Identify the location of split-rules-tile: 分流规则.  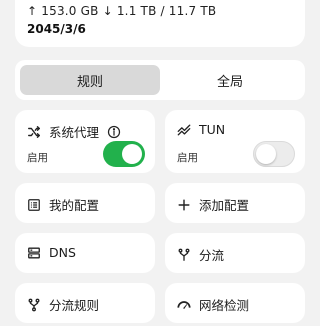
(85, 303).